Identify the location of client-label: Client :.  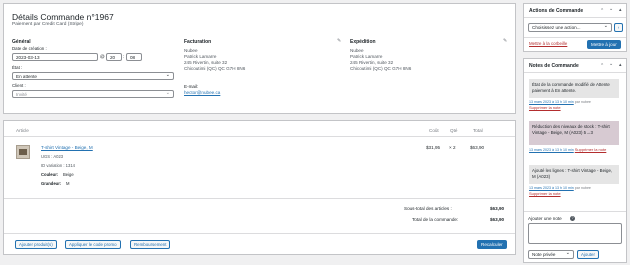
(19, 85).